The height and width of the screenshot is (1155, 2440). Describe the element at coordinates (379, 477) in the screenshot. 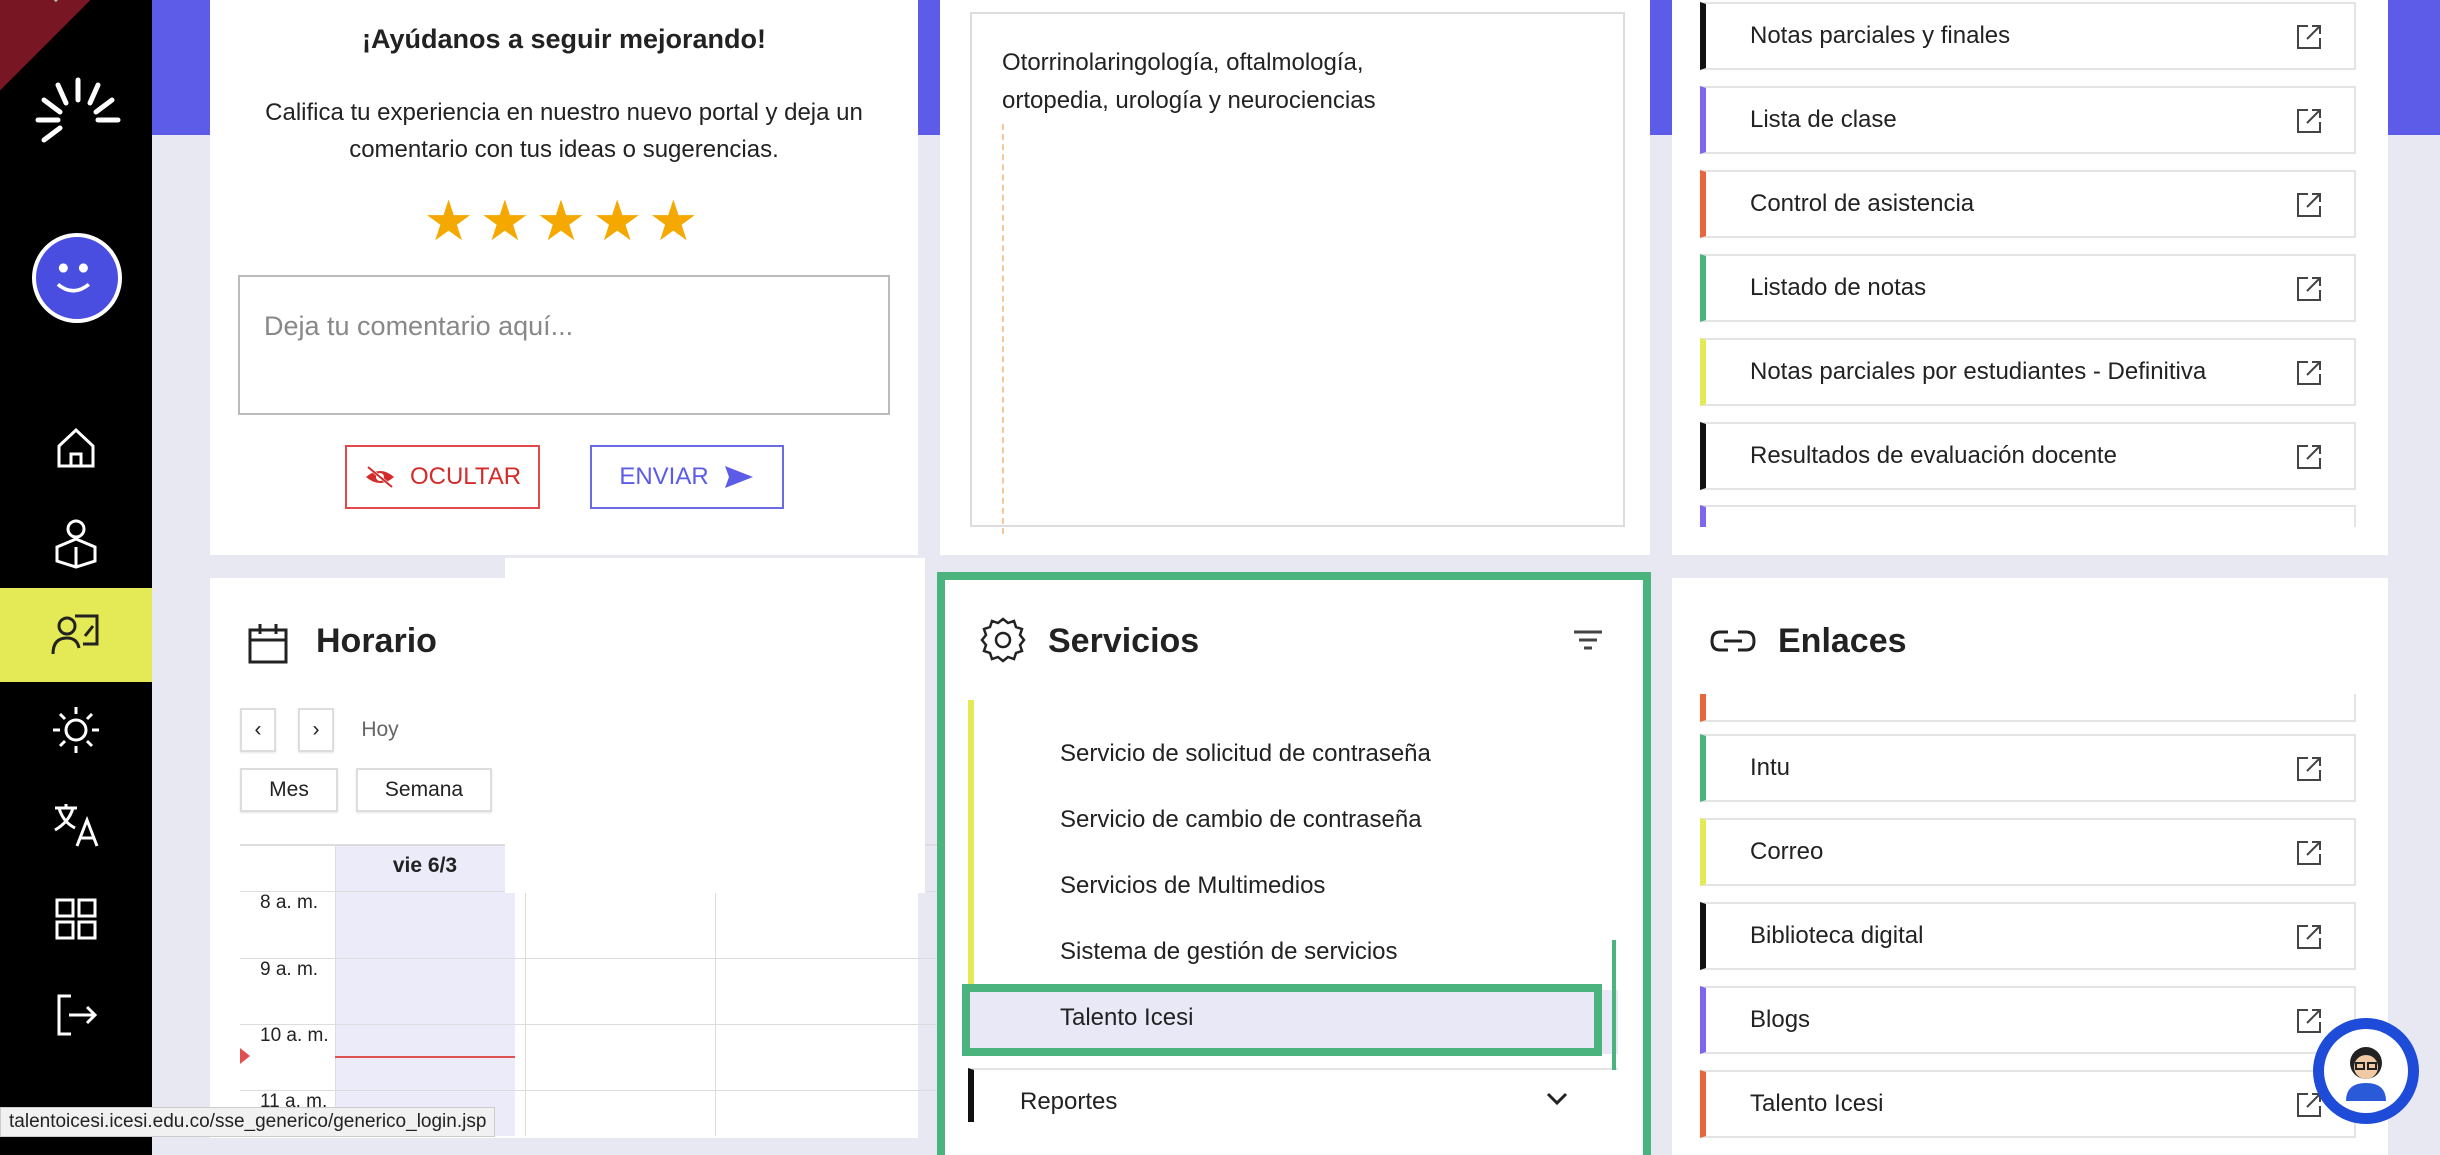

I see `eye-off-icon` at that location.